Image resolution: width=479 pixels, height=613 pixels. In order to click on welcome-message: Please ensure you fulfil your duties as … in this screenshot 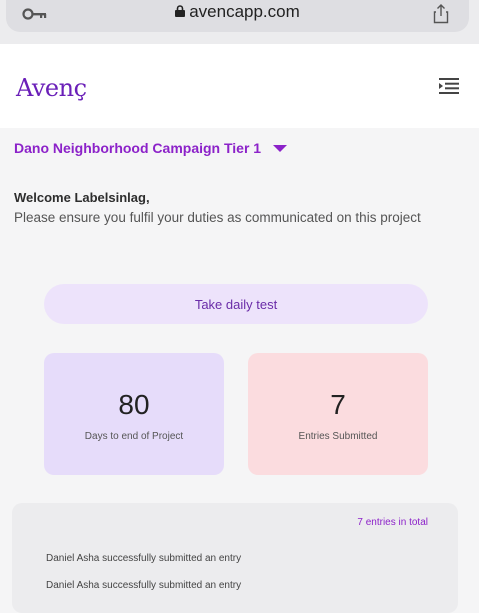, I will do `click(217, 217)`.